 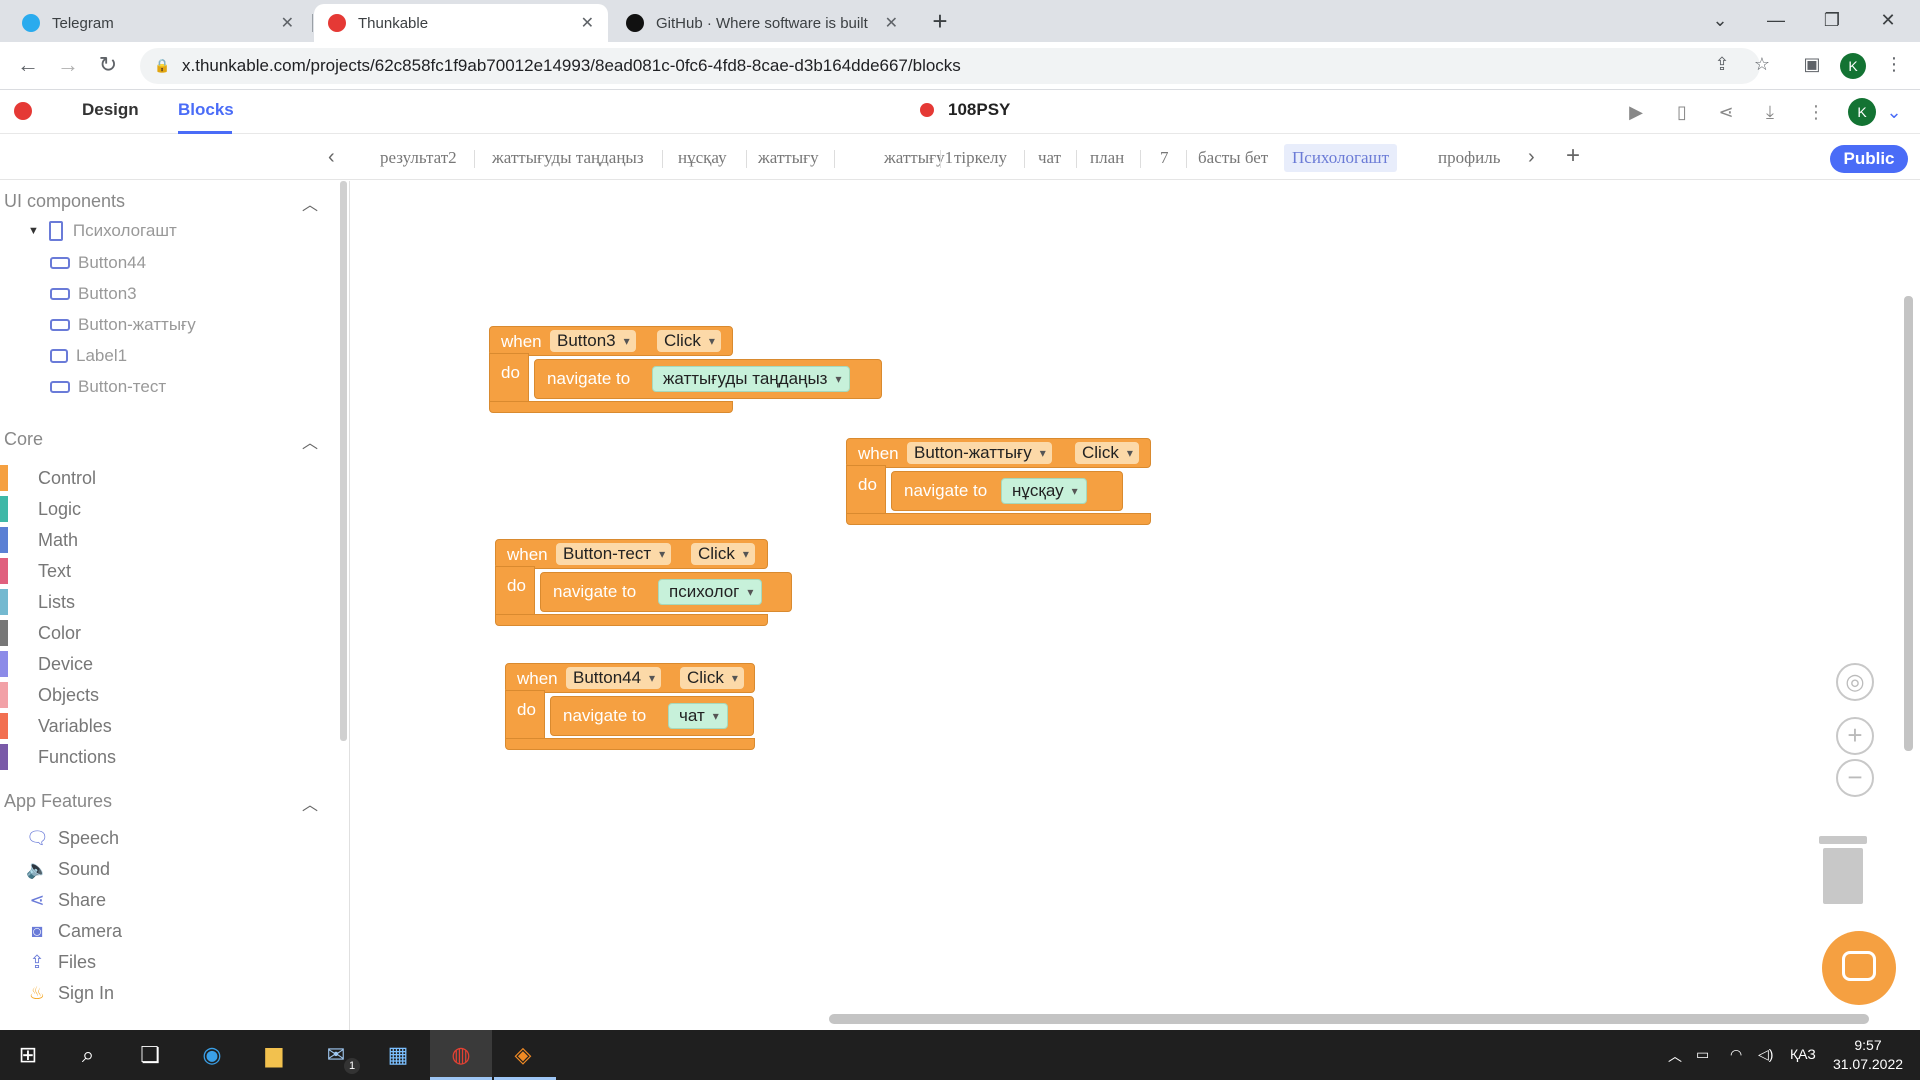 I want to click on close-window-icon: ✕, so click(x=1888, y=21).